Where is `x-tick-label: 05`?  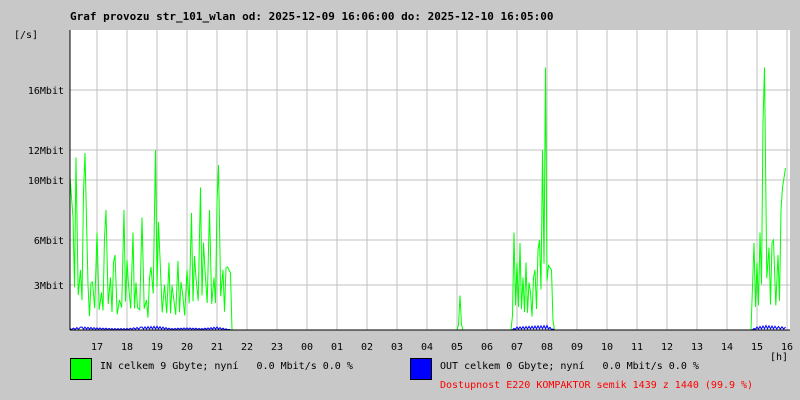 x-tick-label: 05 is located at coordinates (457, 347).